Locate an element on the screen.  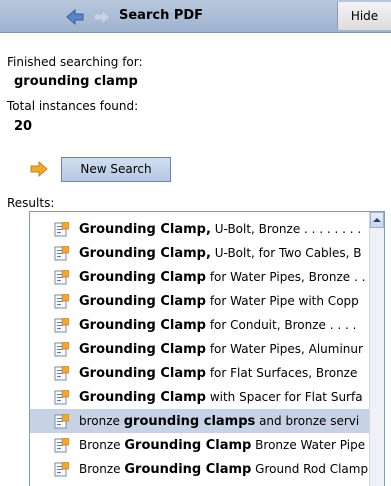
result-item: bronze grounding clamps and bronze servi is located at coordinates (200, 421).